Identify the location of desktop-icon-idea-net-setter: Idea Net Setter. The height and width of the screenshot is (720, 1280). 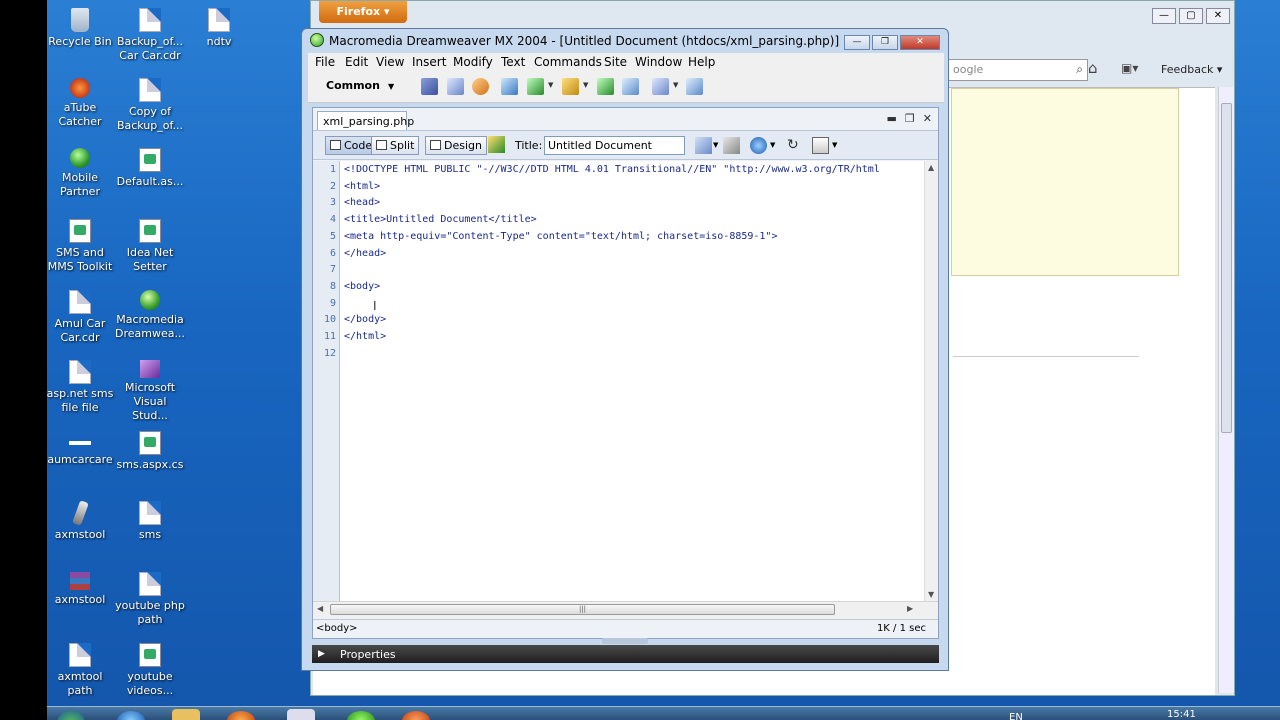
(150, 244).